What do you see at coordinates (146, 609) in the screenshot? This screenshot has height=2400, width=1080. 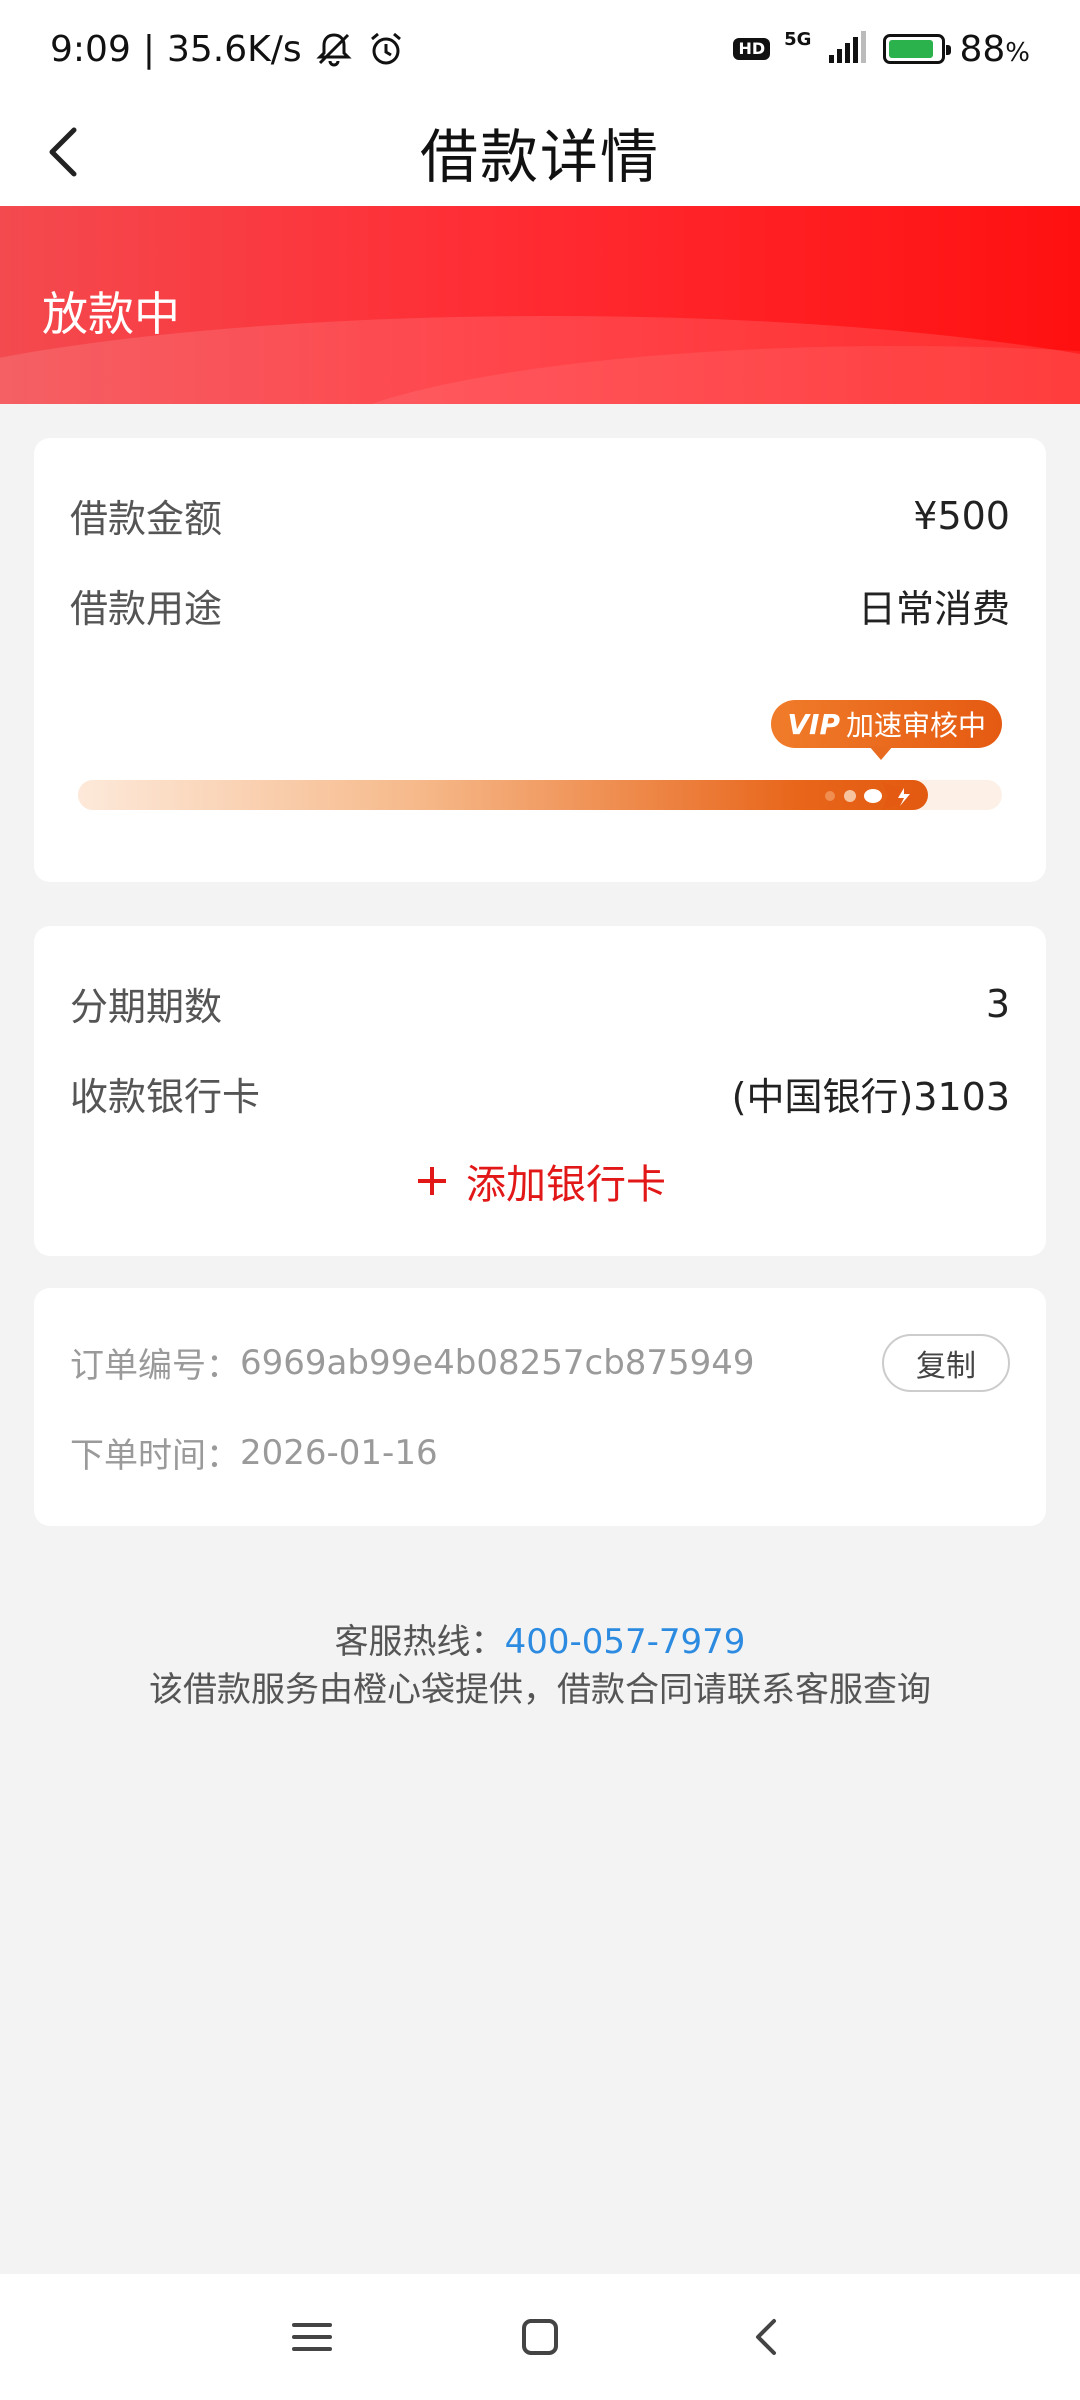 I see `loan-purpose-label: 借款用途` at bounding box center [146, 609].